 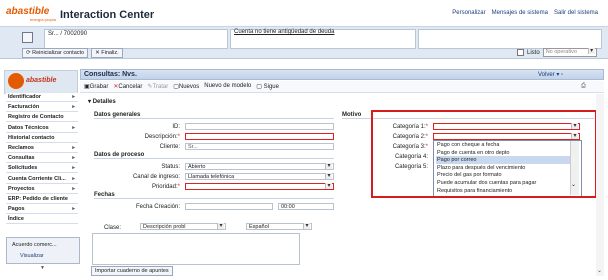 I want to click on field-label-prioridad: Prioridad:*, so click(x=165, y=187).